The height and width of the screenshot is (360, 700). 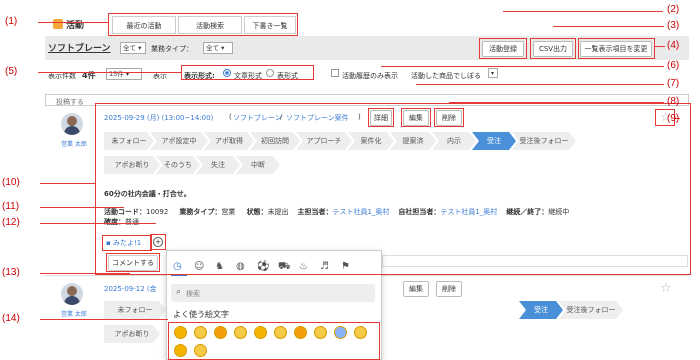 What do you see at coordinates (673, 101) in the screenshot?
I see `callout-8: (8)` at bounding box center [673, 101].